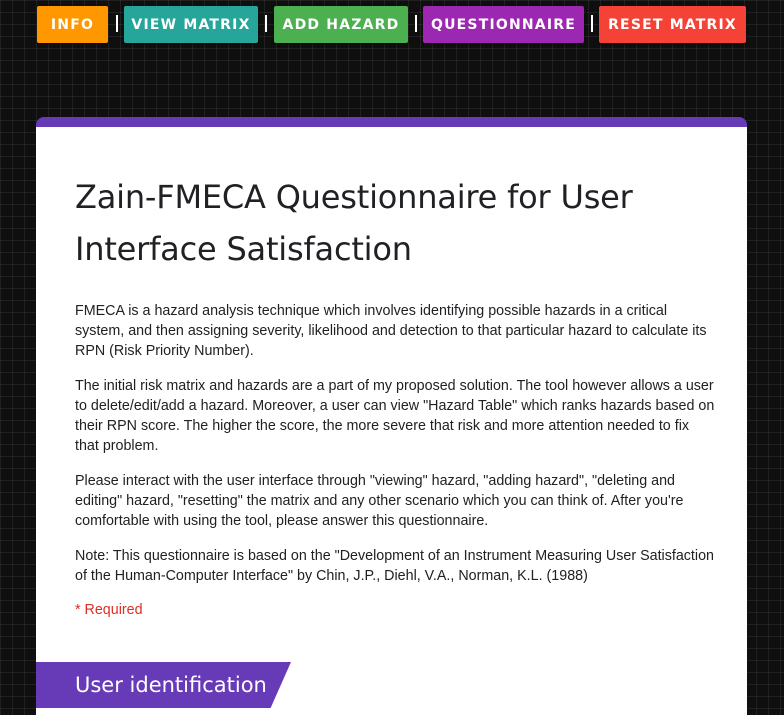 This screenshot has width=784, height=715. I want to click on section-header-user-identification: User identification, so click(163, 685).